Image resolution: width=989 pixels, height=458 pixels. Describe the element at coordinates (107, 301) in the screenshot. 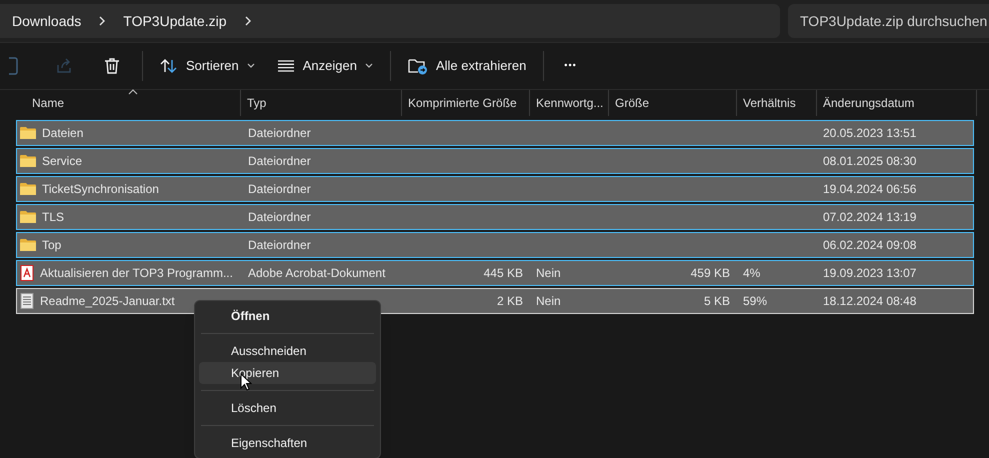

I see `file-name: Readme_2025-Januar.txt` at that location.